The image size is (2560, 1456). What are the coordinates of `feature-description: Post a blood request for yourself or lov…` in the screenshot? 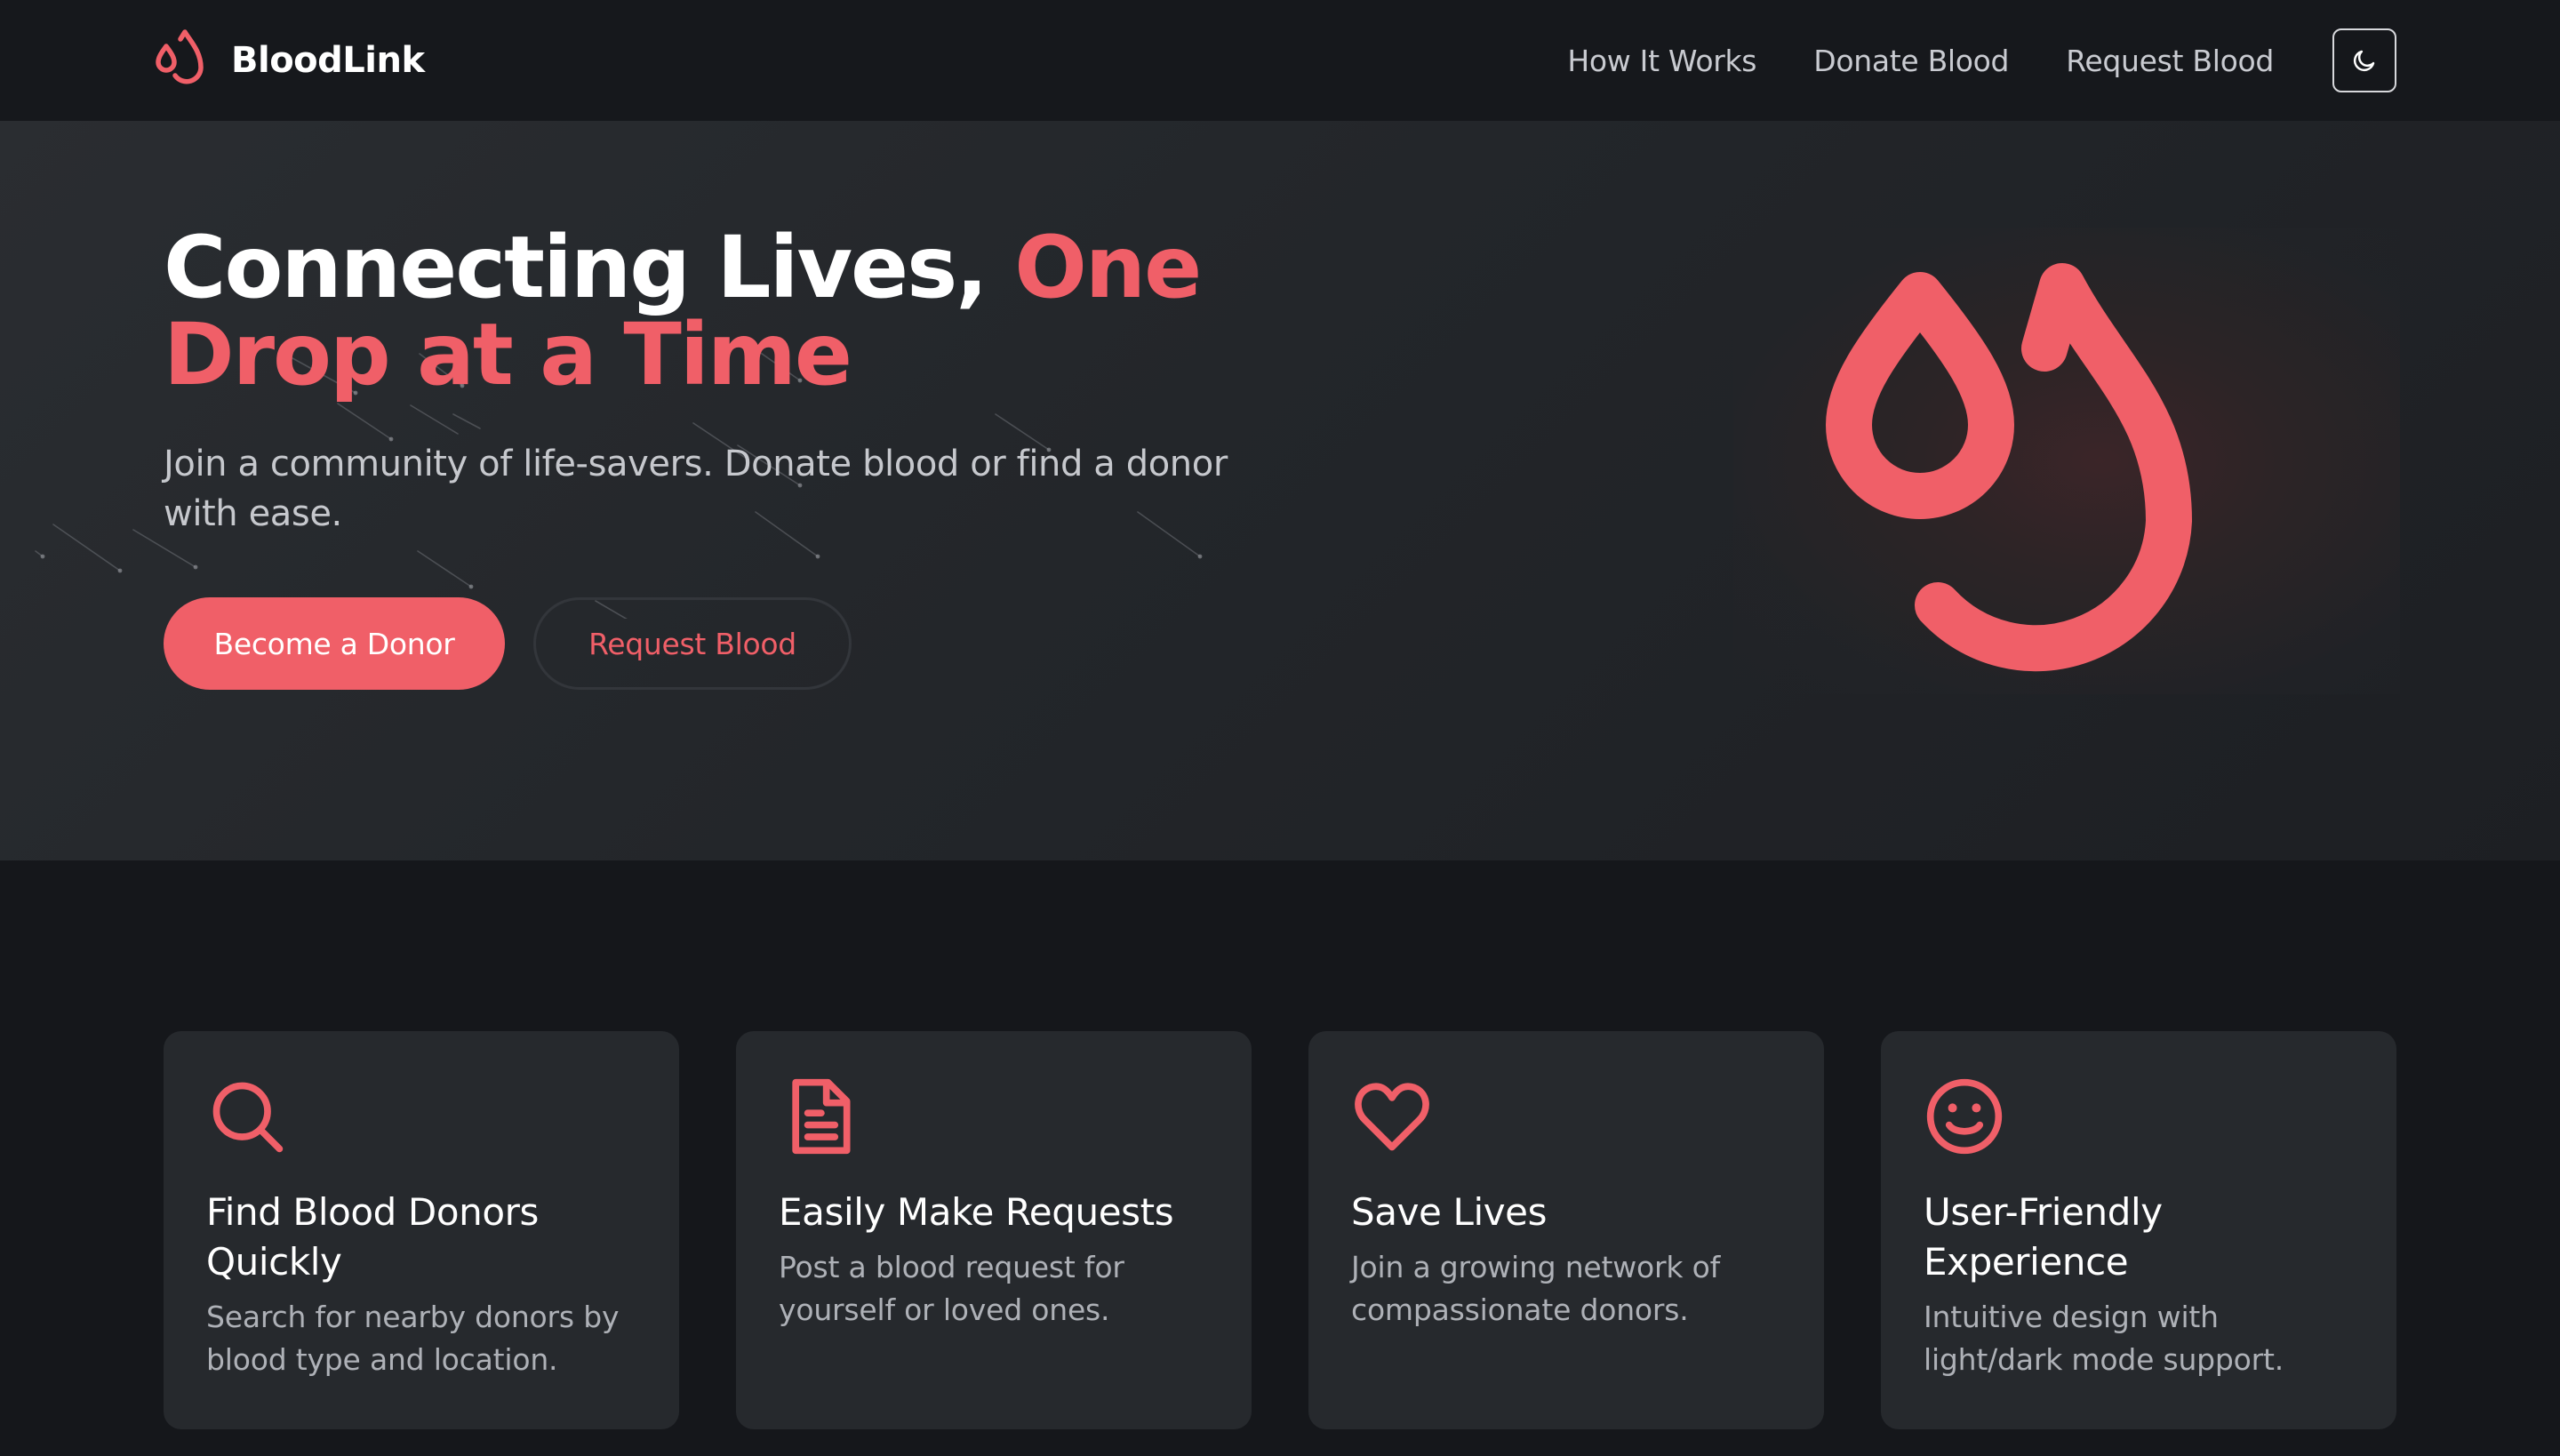 It's located at (951, 1288).